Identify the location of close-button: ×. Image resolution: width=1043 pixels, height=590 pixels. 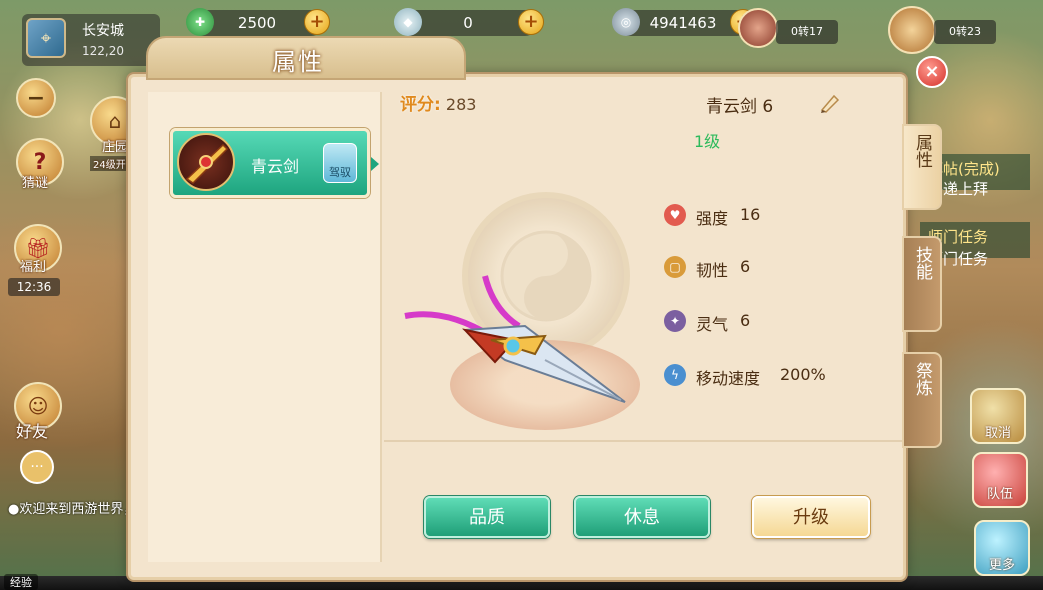
(932, 72).